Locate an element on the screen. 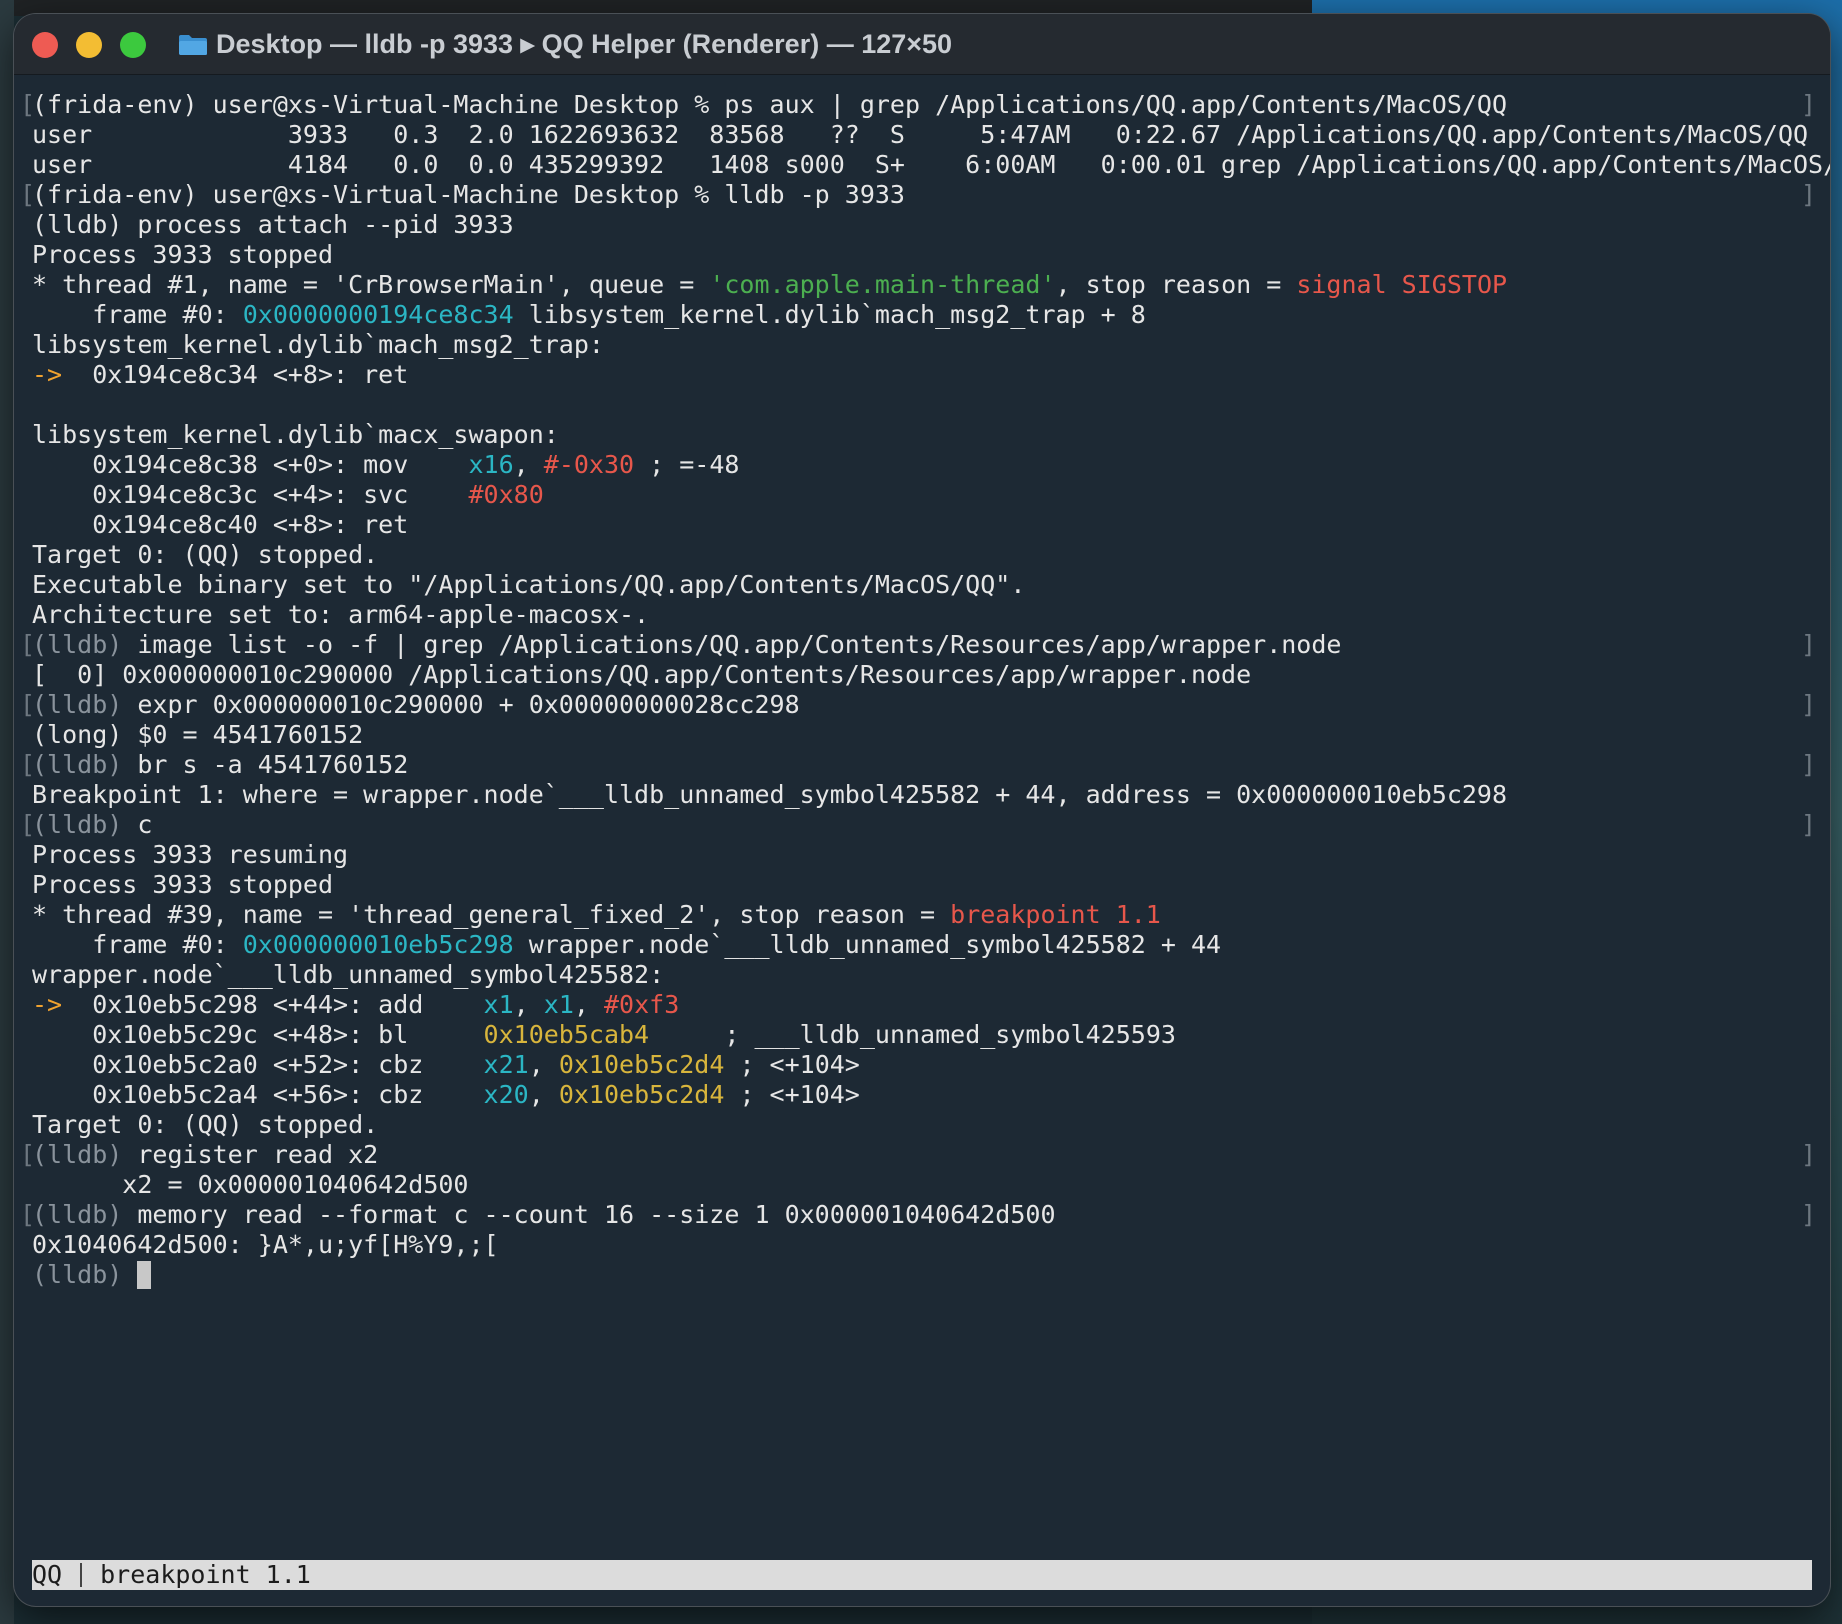  terminal-line: (long) $0 = 4541760152 is located at coordinates (922, 735).